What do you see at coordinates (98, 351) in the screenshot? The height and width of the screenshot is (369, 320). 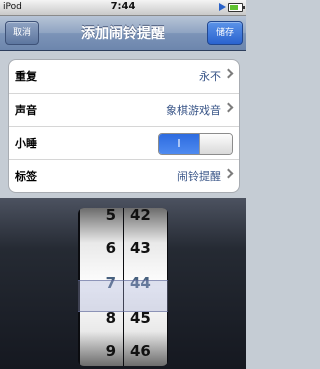 I see `hour-option: 9` at bounding box center [98, 351].